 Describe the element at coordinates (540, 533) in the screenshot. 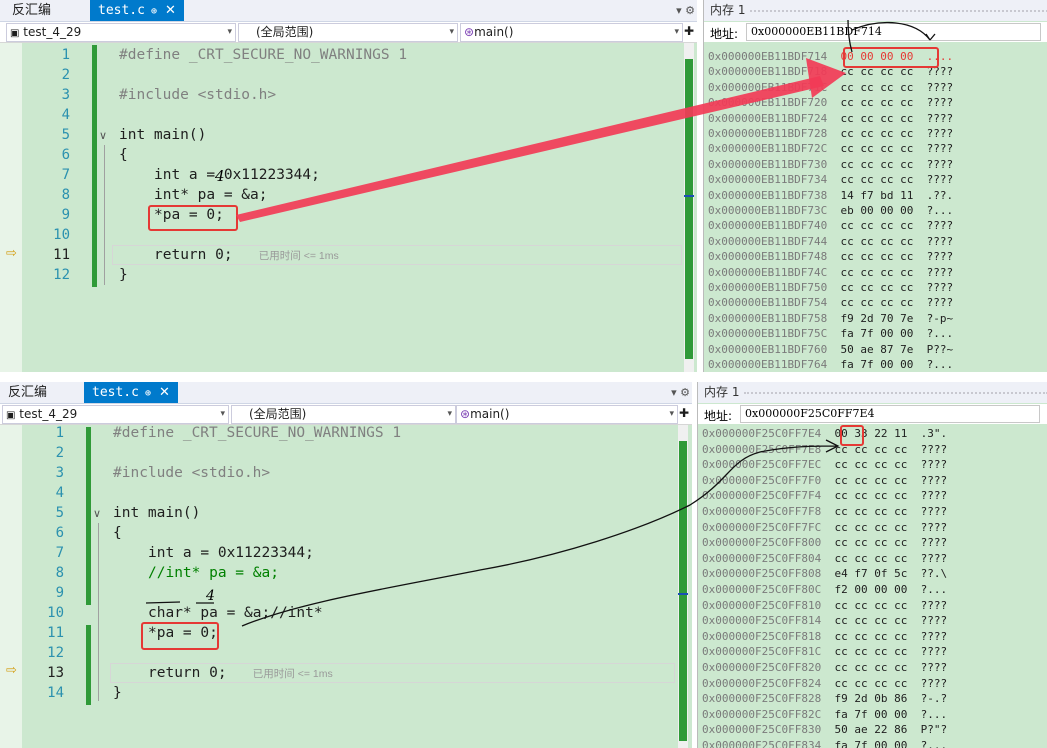

I see `handwritten-curve-bottom` at that location.